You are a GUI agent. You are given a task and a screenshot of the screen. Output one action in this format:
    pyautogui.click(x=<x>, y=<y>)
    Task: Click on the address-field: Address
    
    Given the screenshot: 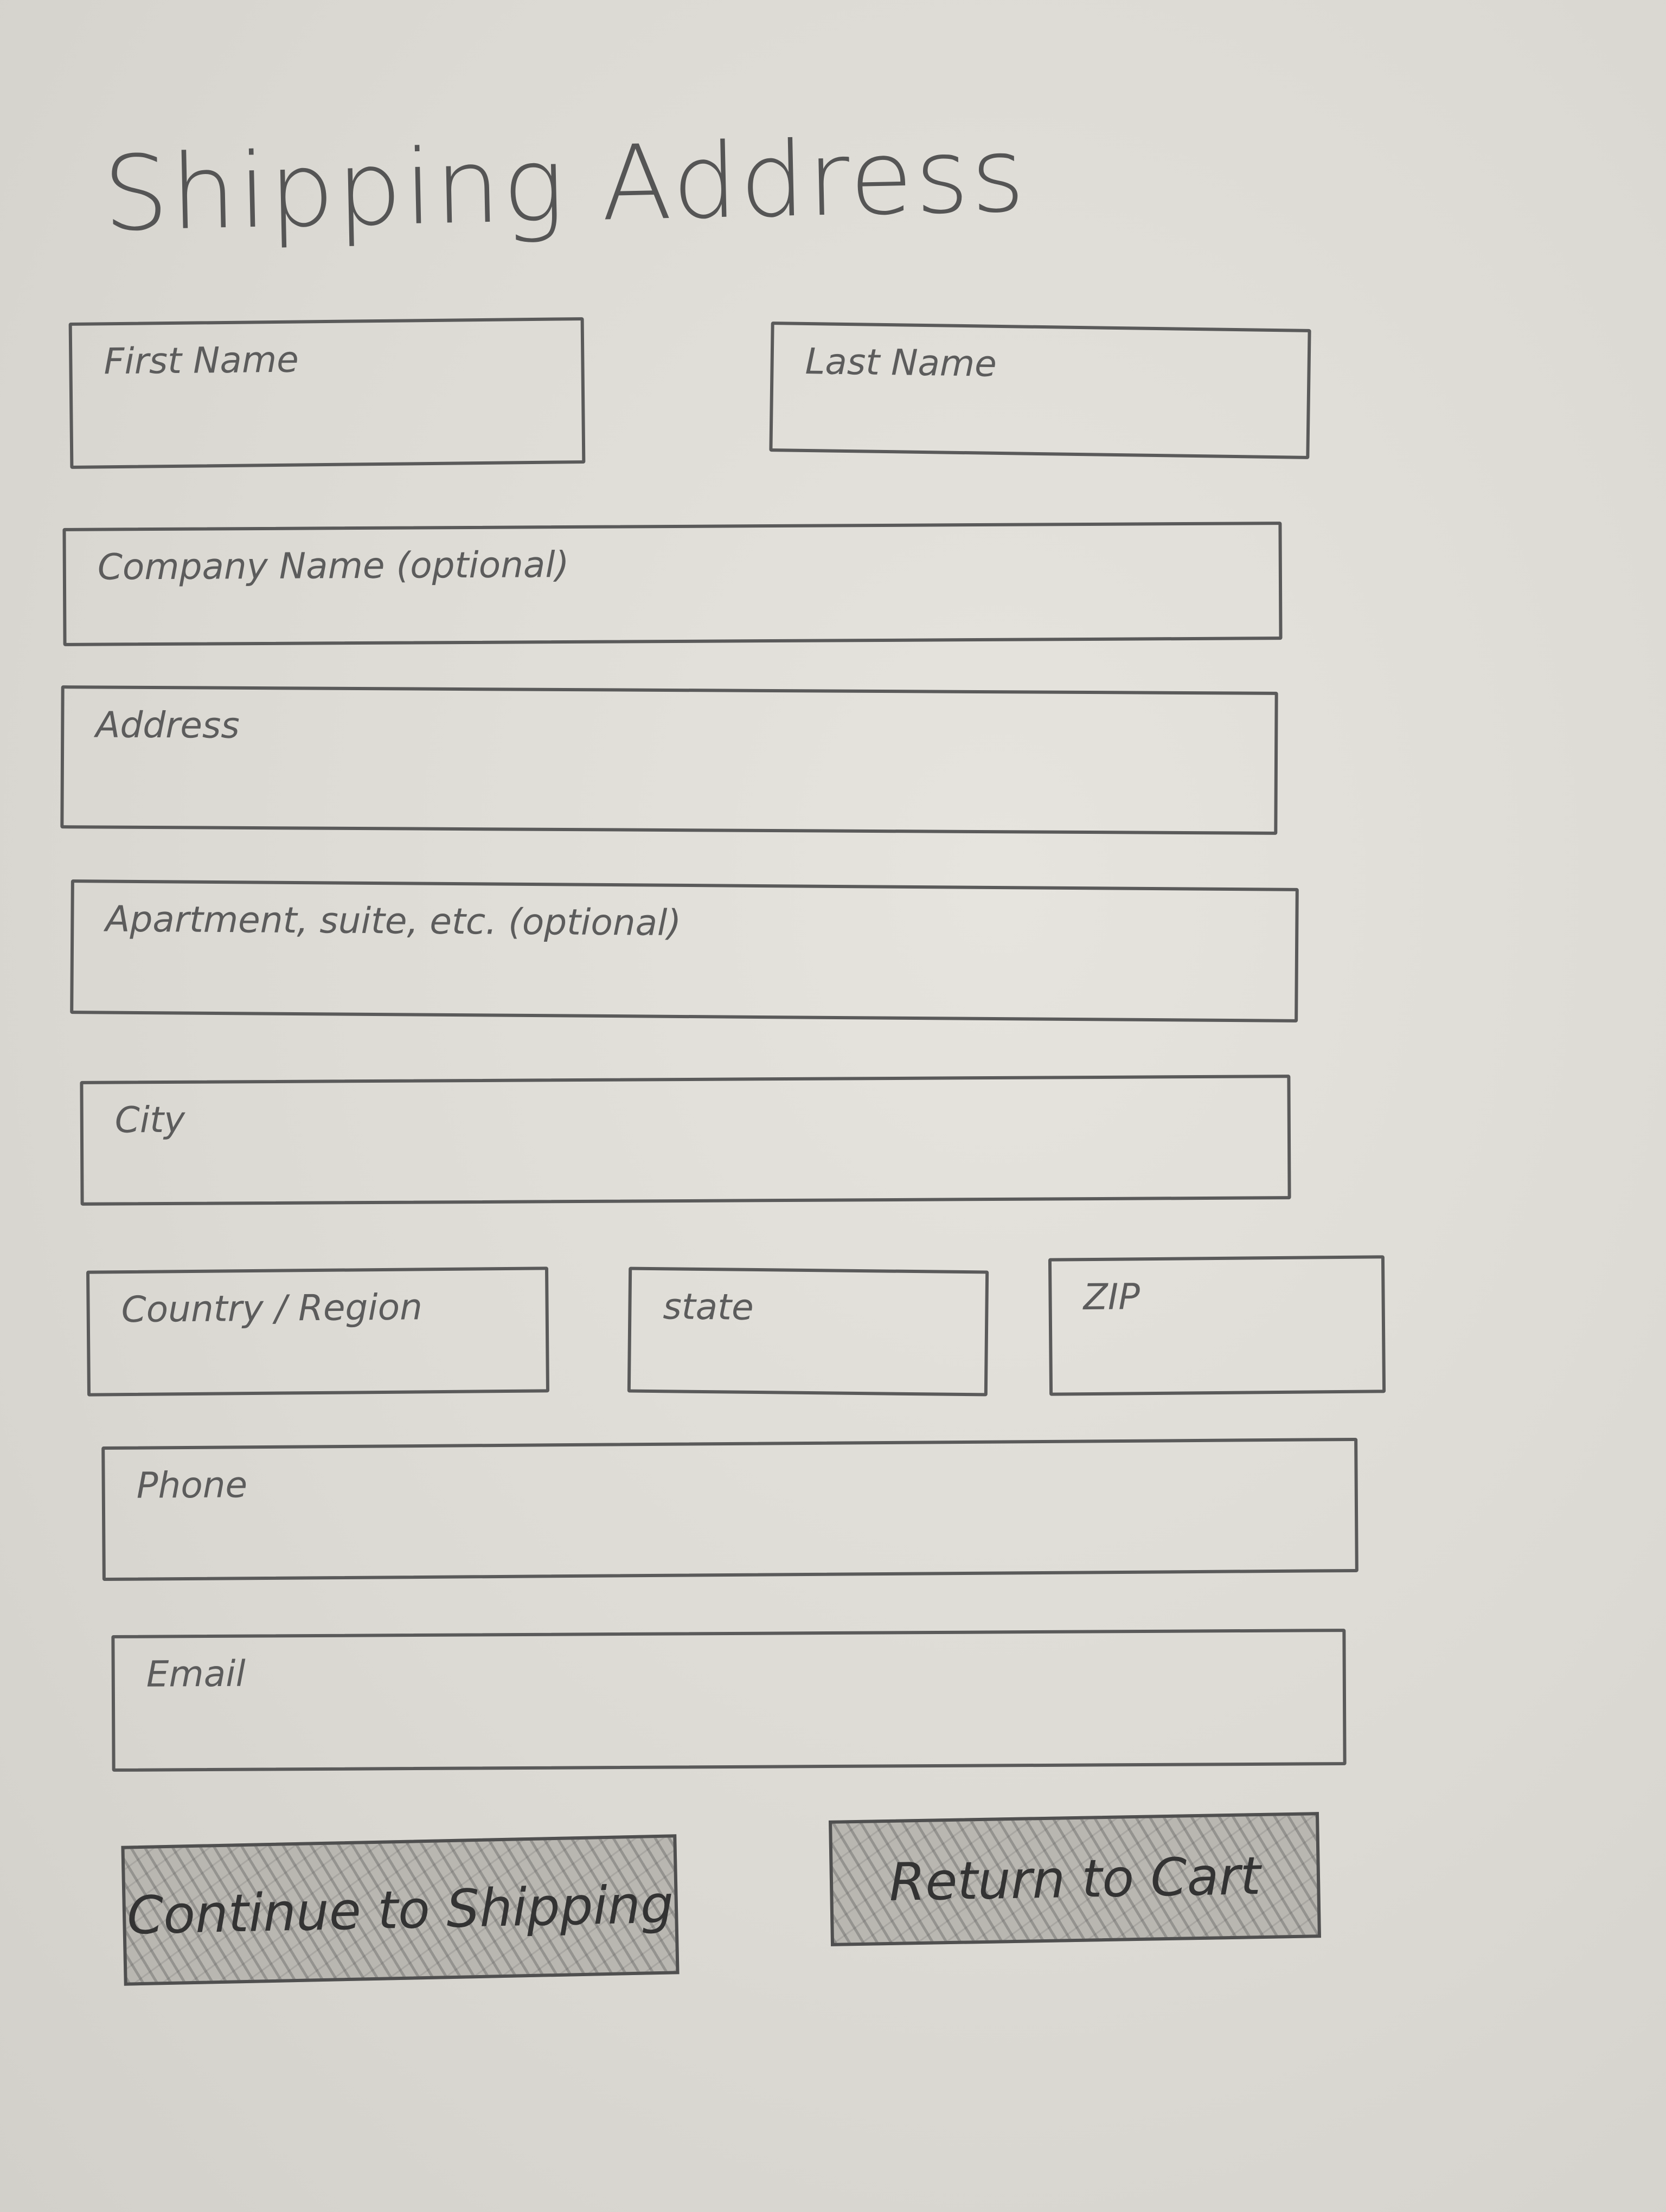 What is the action you would take?
    pyautogui.click(x=669, y=760)
    